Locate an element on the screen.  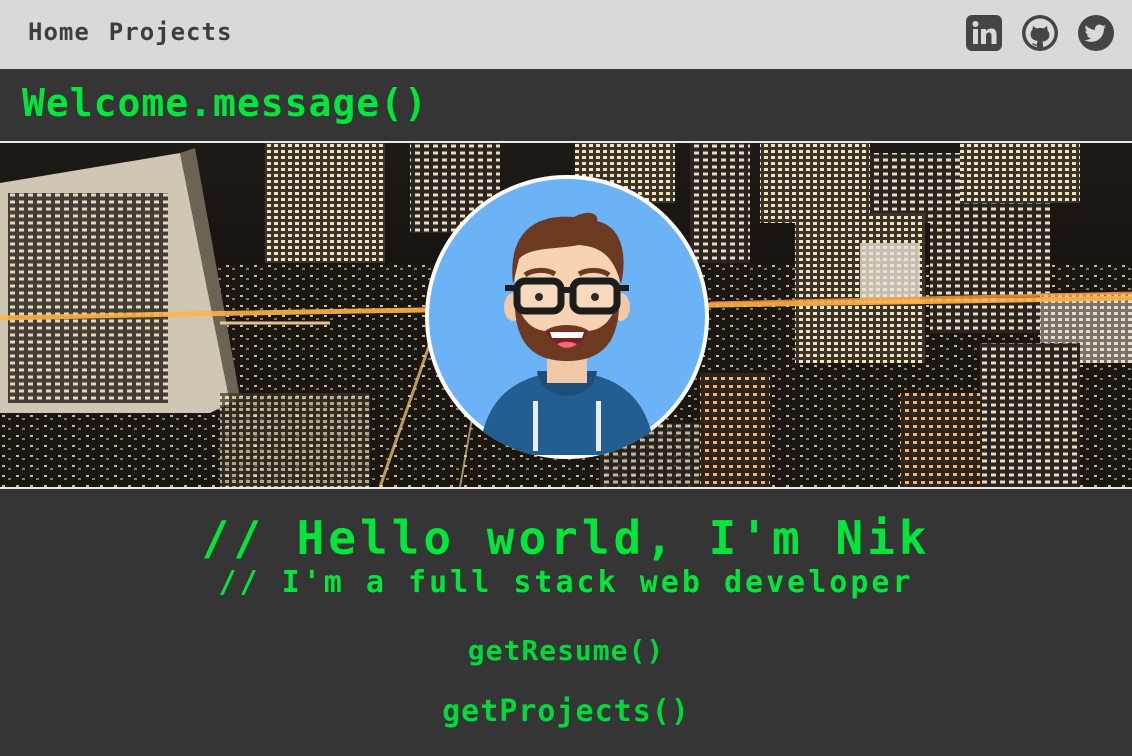
get-projects-link: getProjects() is located at coordinates (566, 711).